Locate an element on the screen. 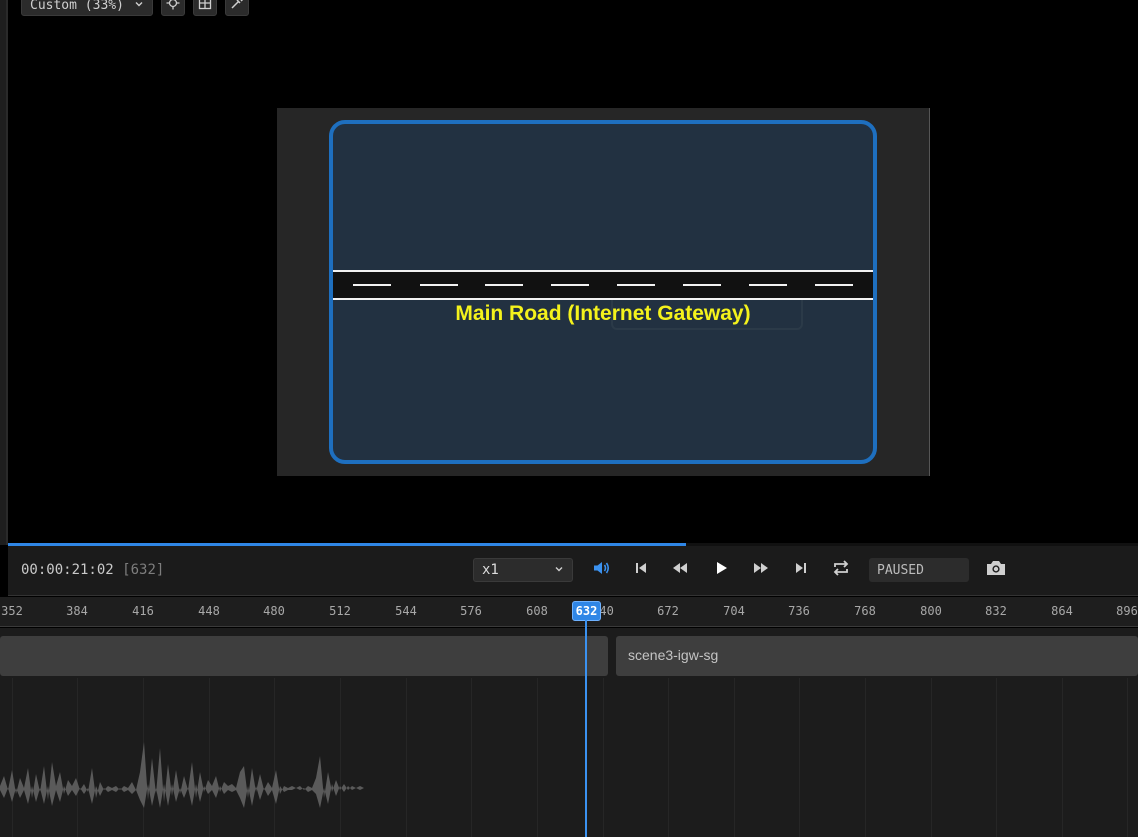  ruler-tick: 448 is located at coordinates (209, 611).